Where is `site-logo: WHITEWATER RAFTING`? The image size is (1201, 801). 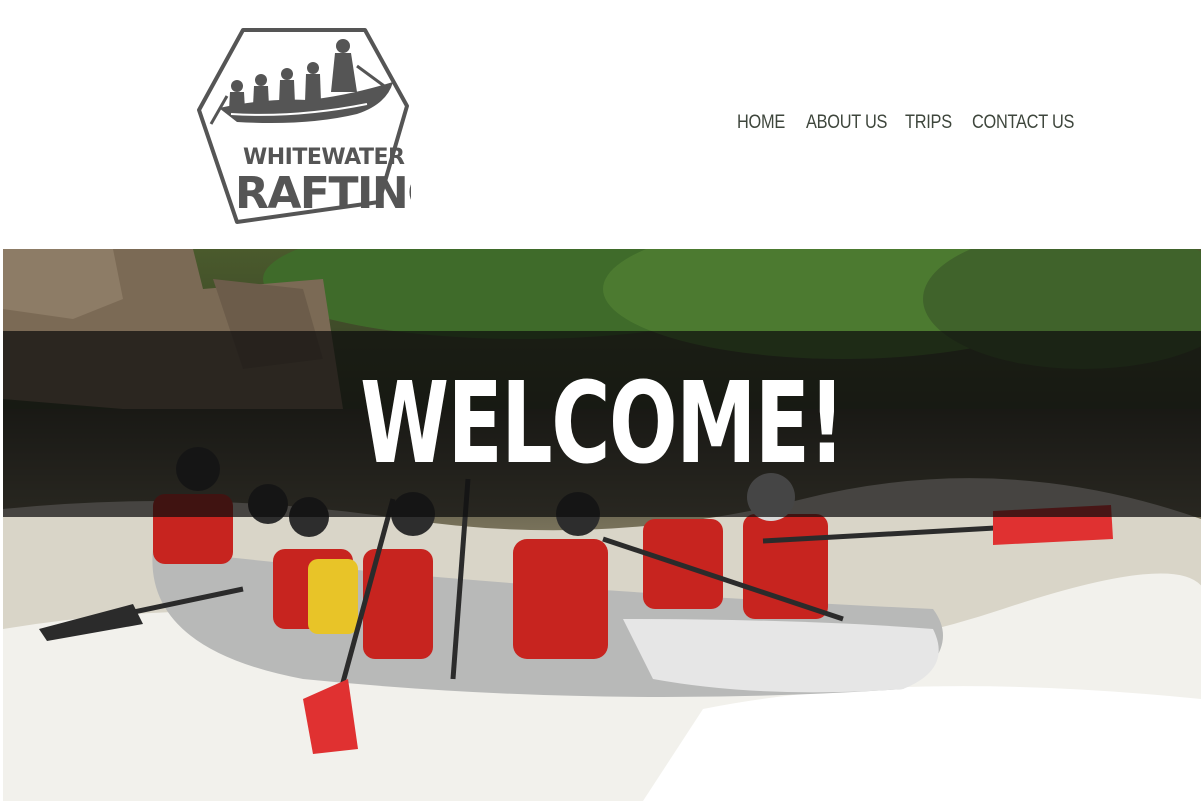 site-logo: WHITEWATER RAFTING is located at coordinates (304, 126).